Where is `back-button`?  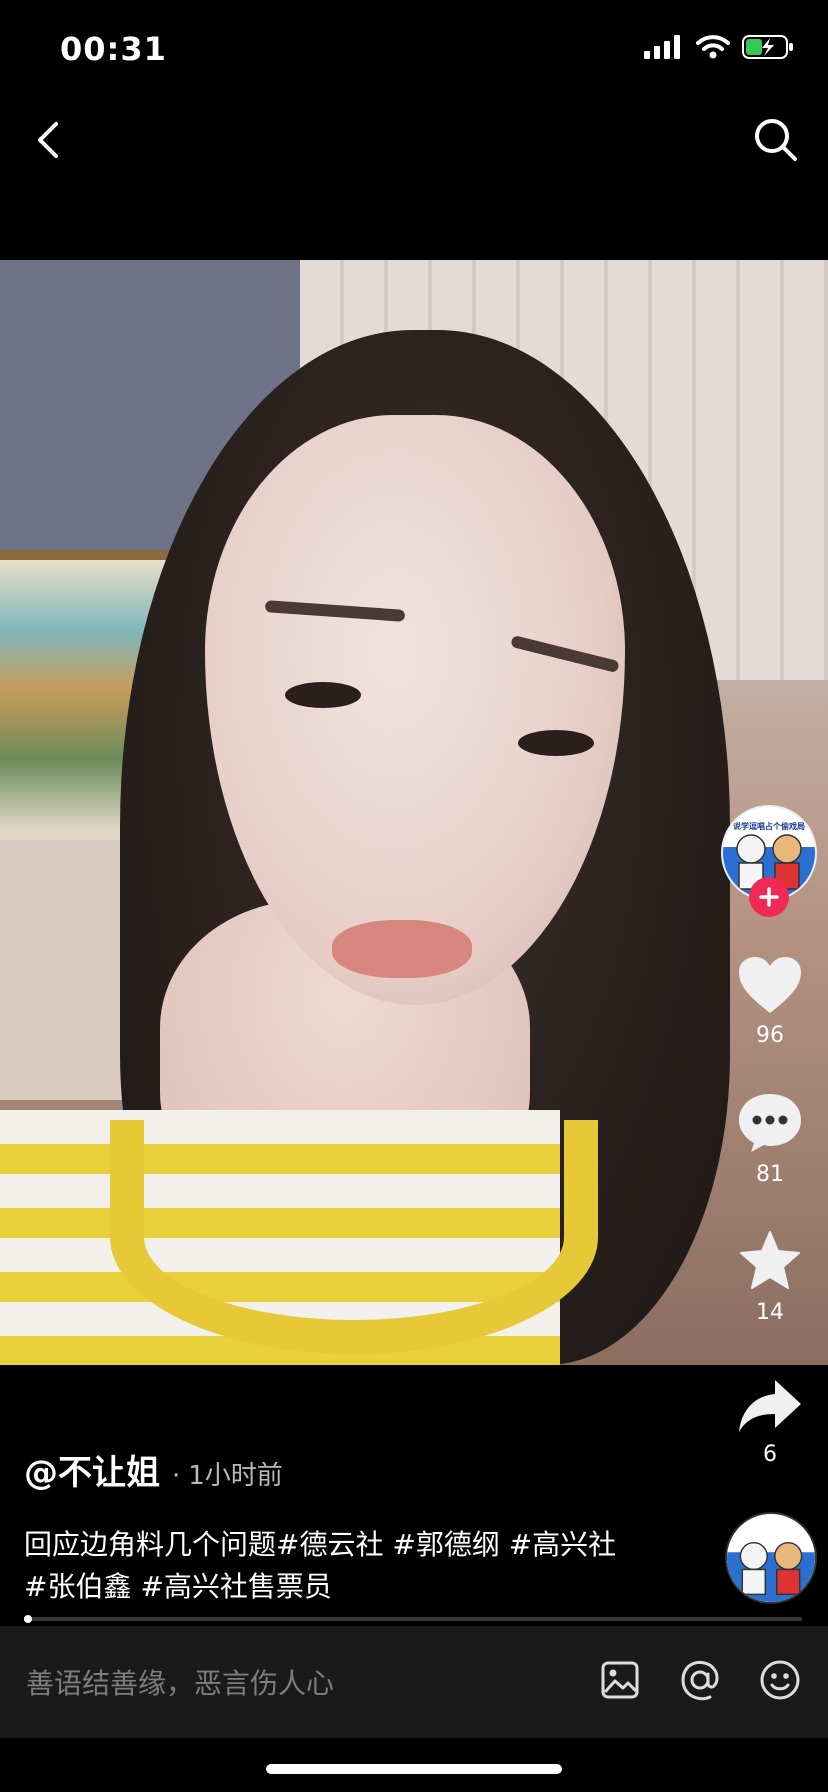 back-button is located at coordinates (48, 140).